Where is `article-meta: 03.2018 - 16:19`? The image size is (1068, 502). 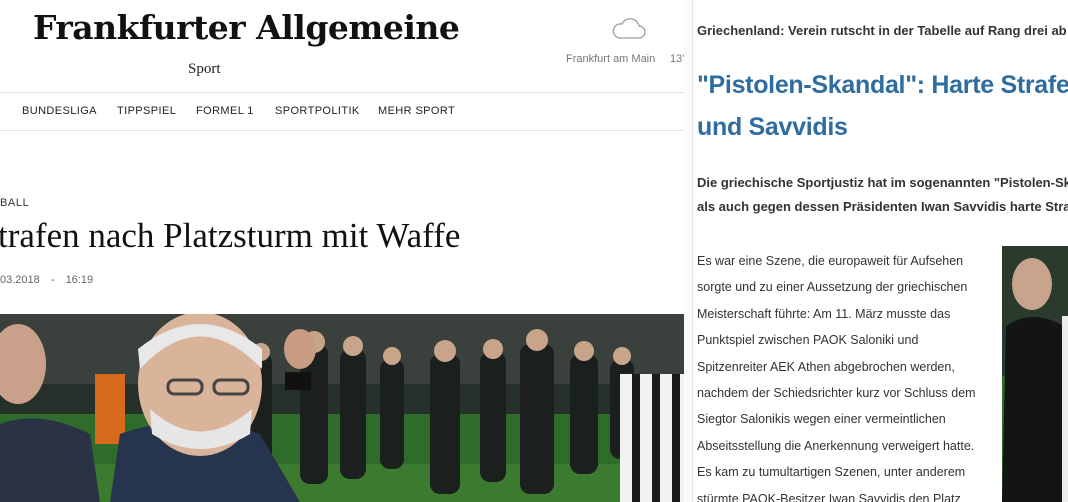
article-meta: 03.2018 - 16:19 is located at coordinates (50, 280).